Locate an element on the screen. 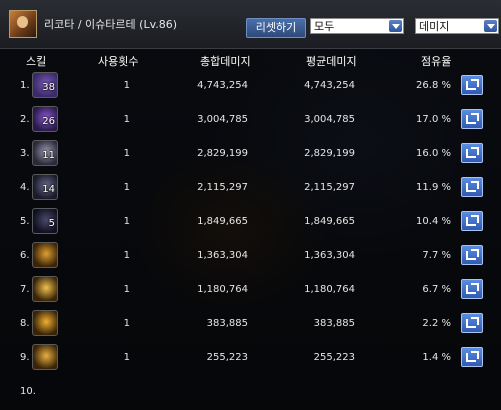  row-index: 9. is located at coordinates (25, 357).